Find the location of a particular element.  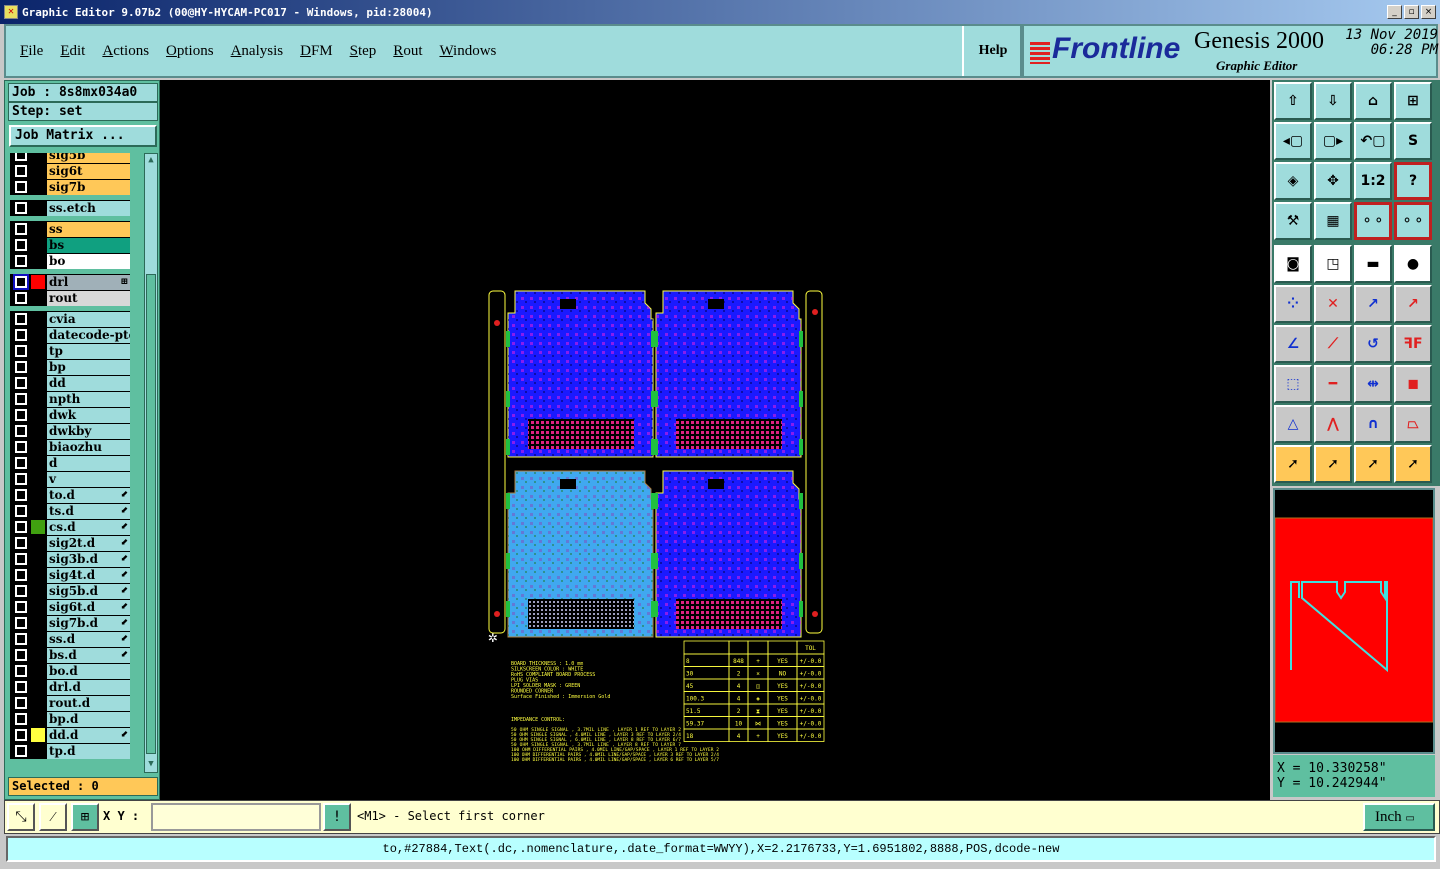

layer-row-sig2t.d: sig2t.d ⬋ is located at coordinates (70, 543).